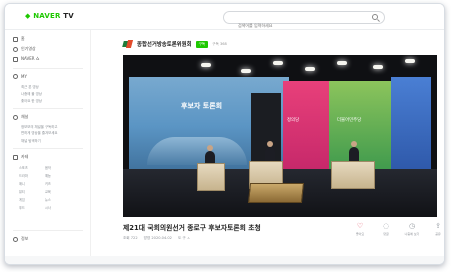 This screenshot has width=451, height=272. What do you see at coordinates (28, 48) in the screenshot?
I see `sidebar-item-label: 인기영상` at bounding box center [28, 48].